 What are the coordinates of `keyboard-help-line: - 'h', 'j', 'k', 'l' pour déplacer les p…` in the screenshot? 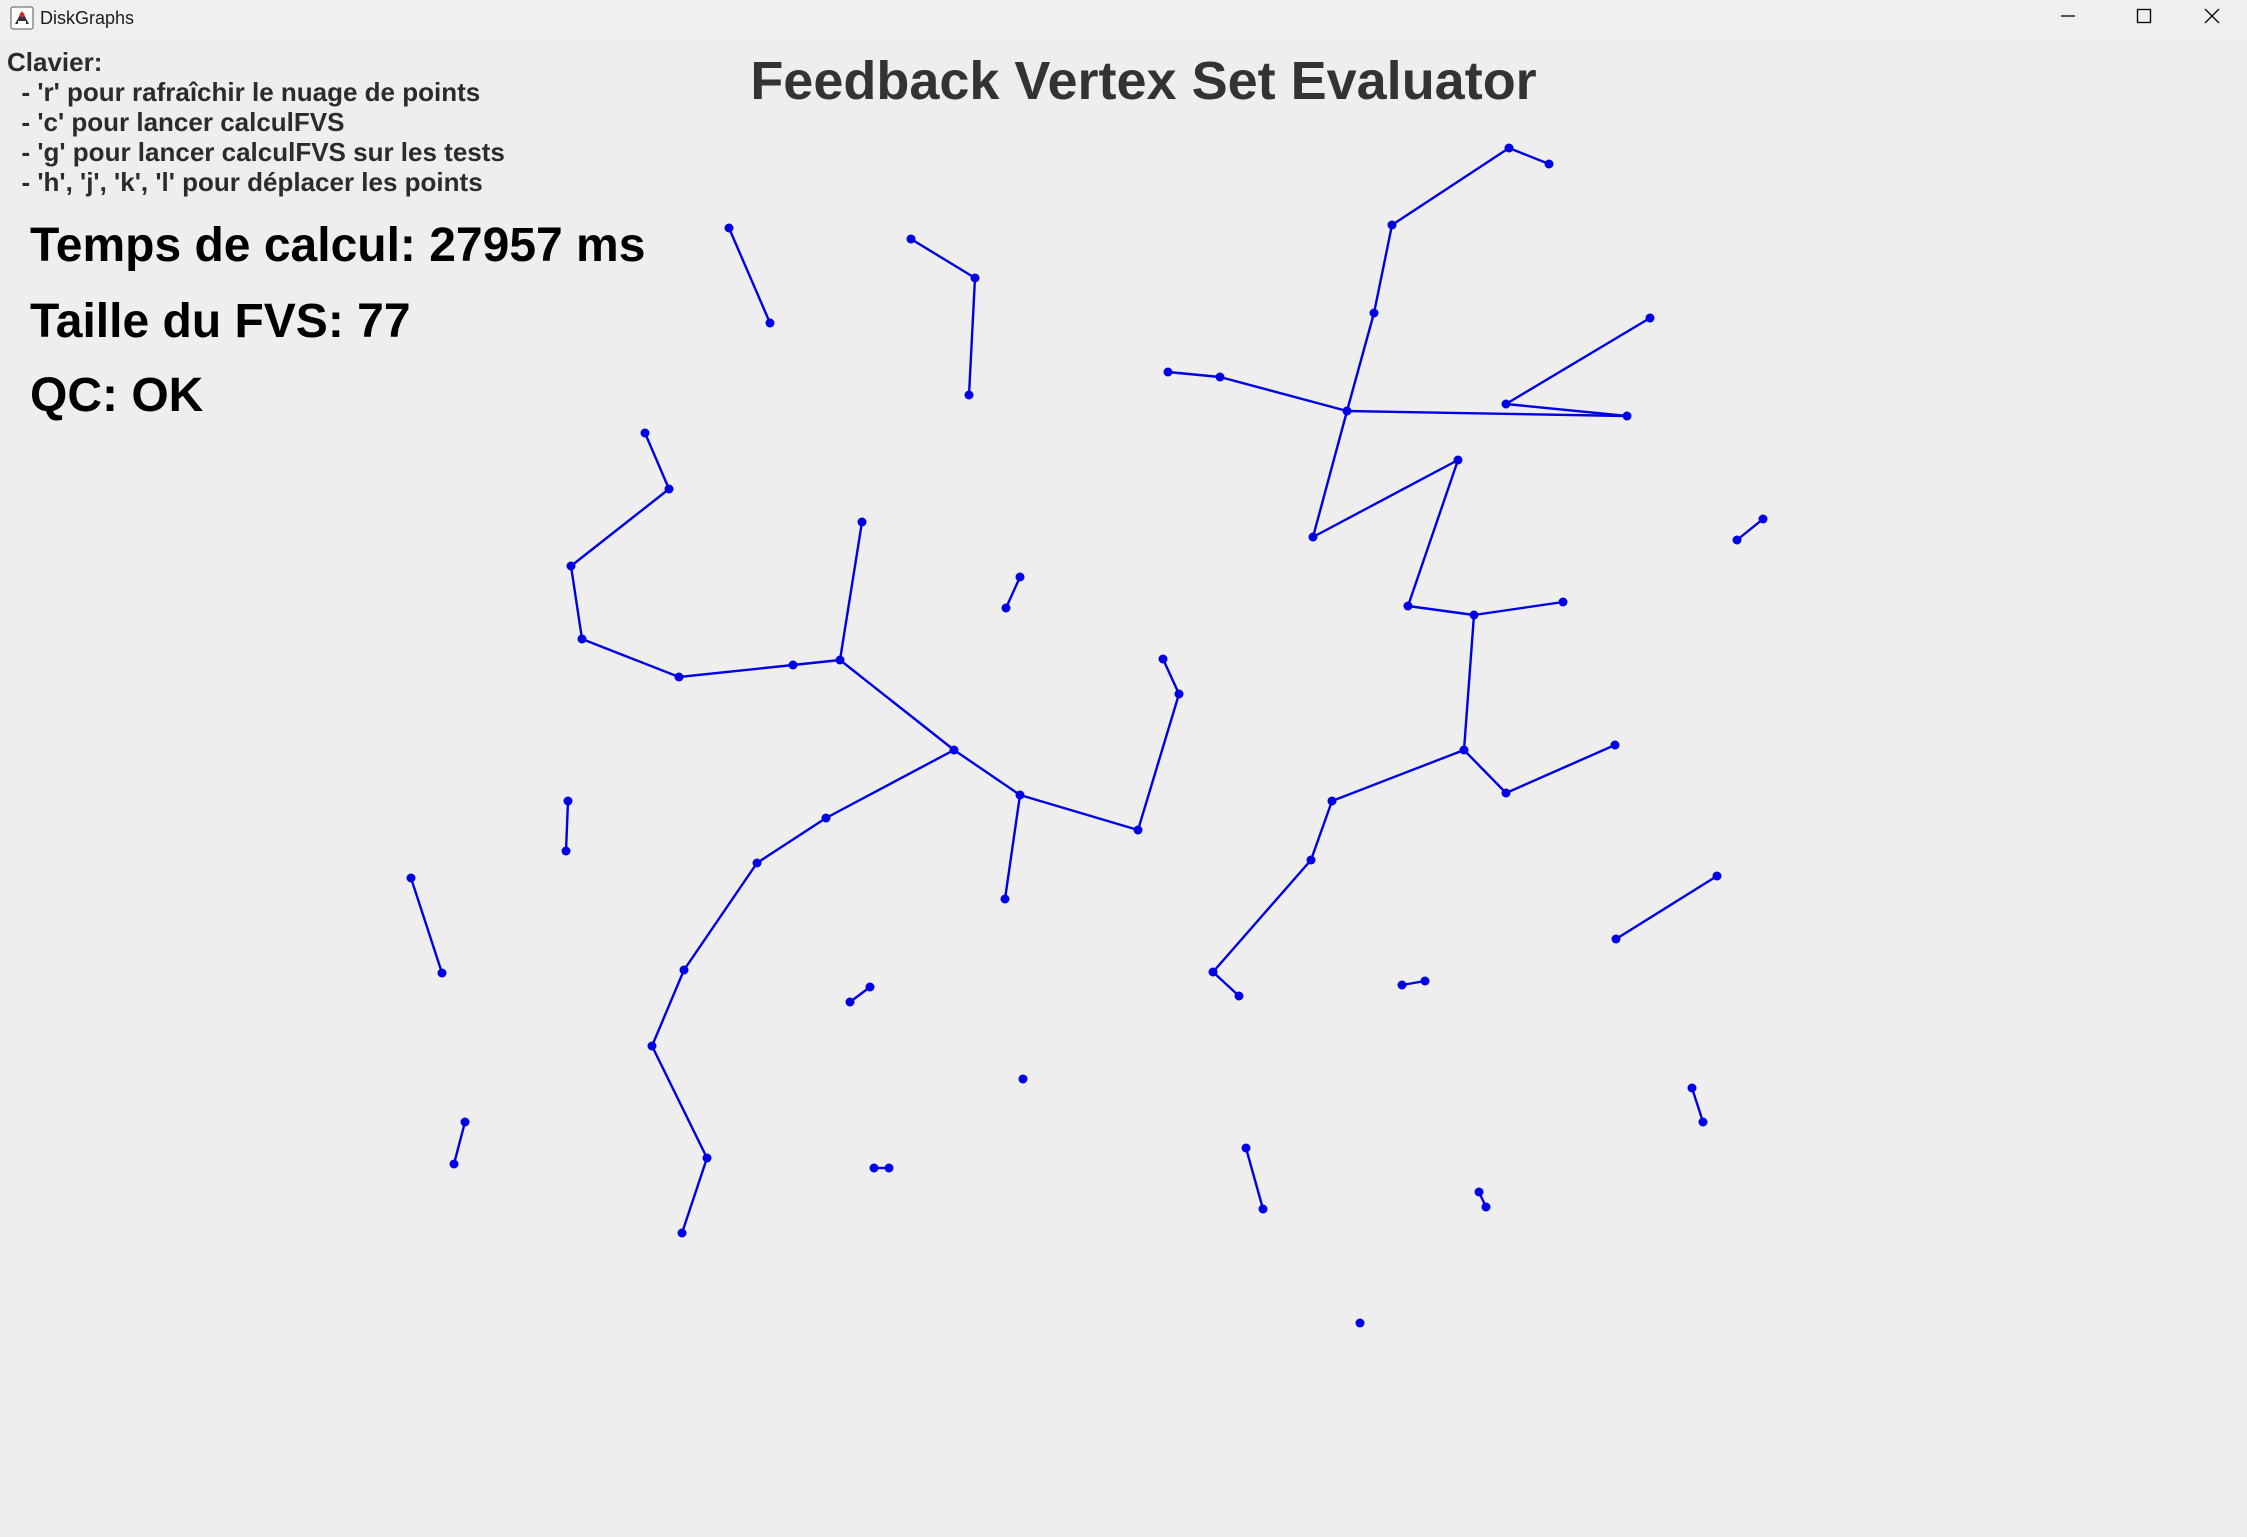 It's located at (245, 182).